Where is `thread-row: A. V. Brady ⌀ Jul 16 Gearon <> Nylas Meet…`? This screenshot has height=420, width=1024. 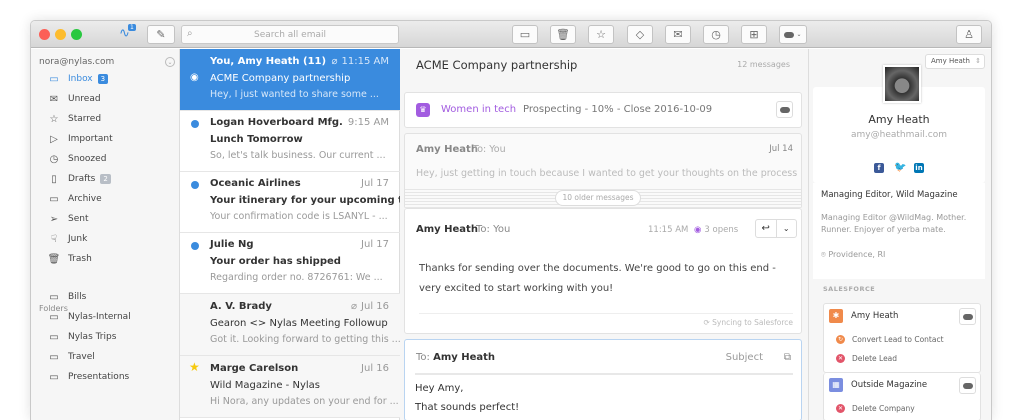
thread-row: A. V. Brady ⌀ Jul 16 Gearon <> Nylas Meet… is located at coordinates (290, 325).